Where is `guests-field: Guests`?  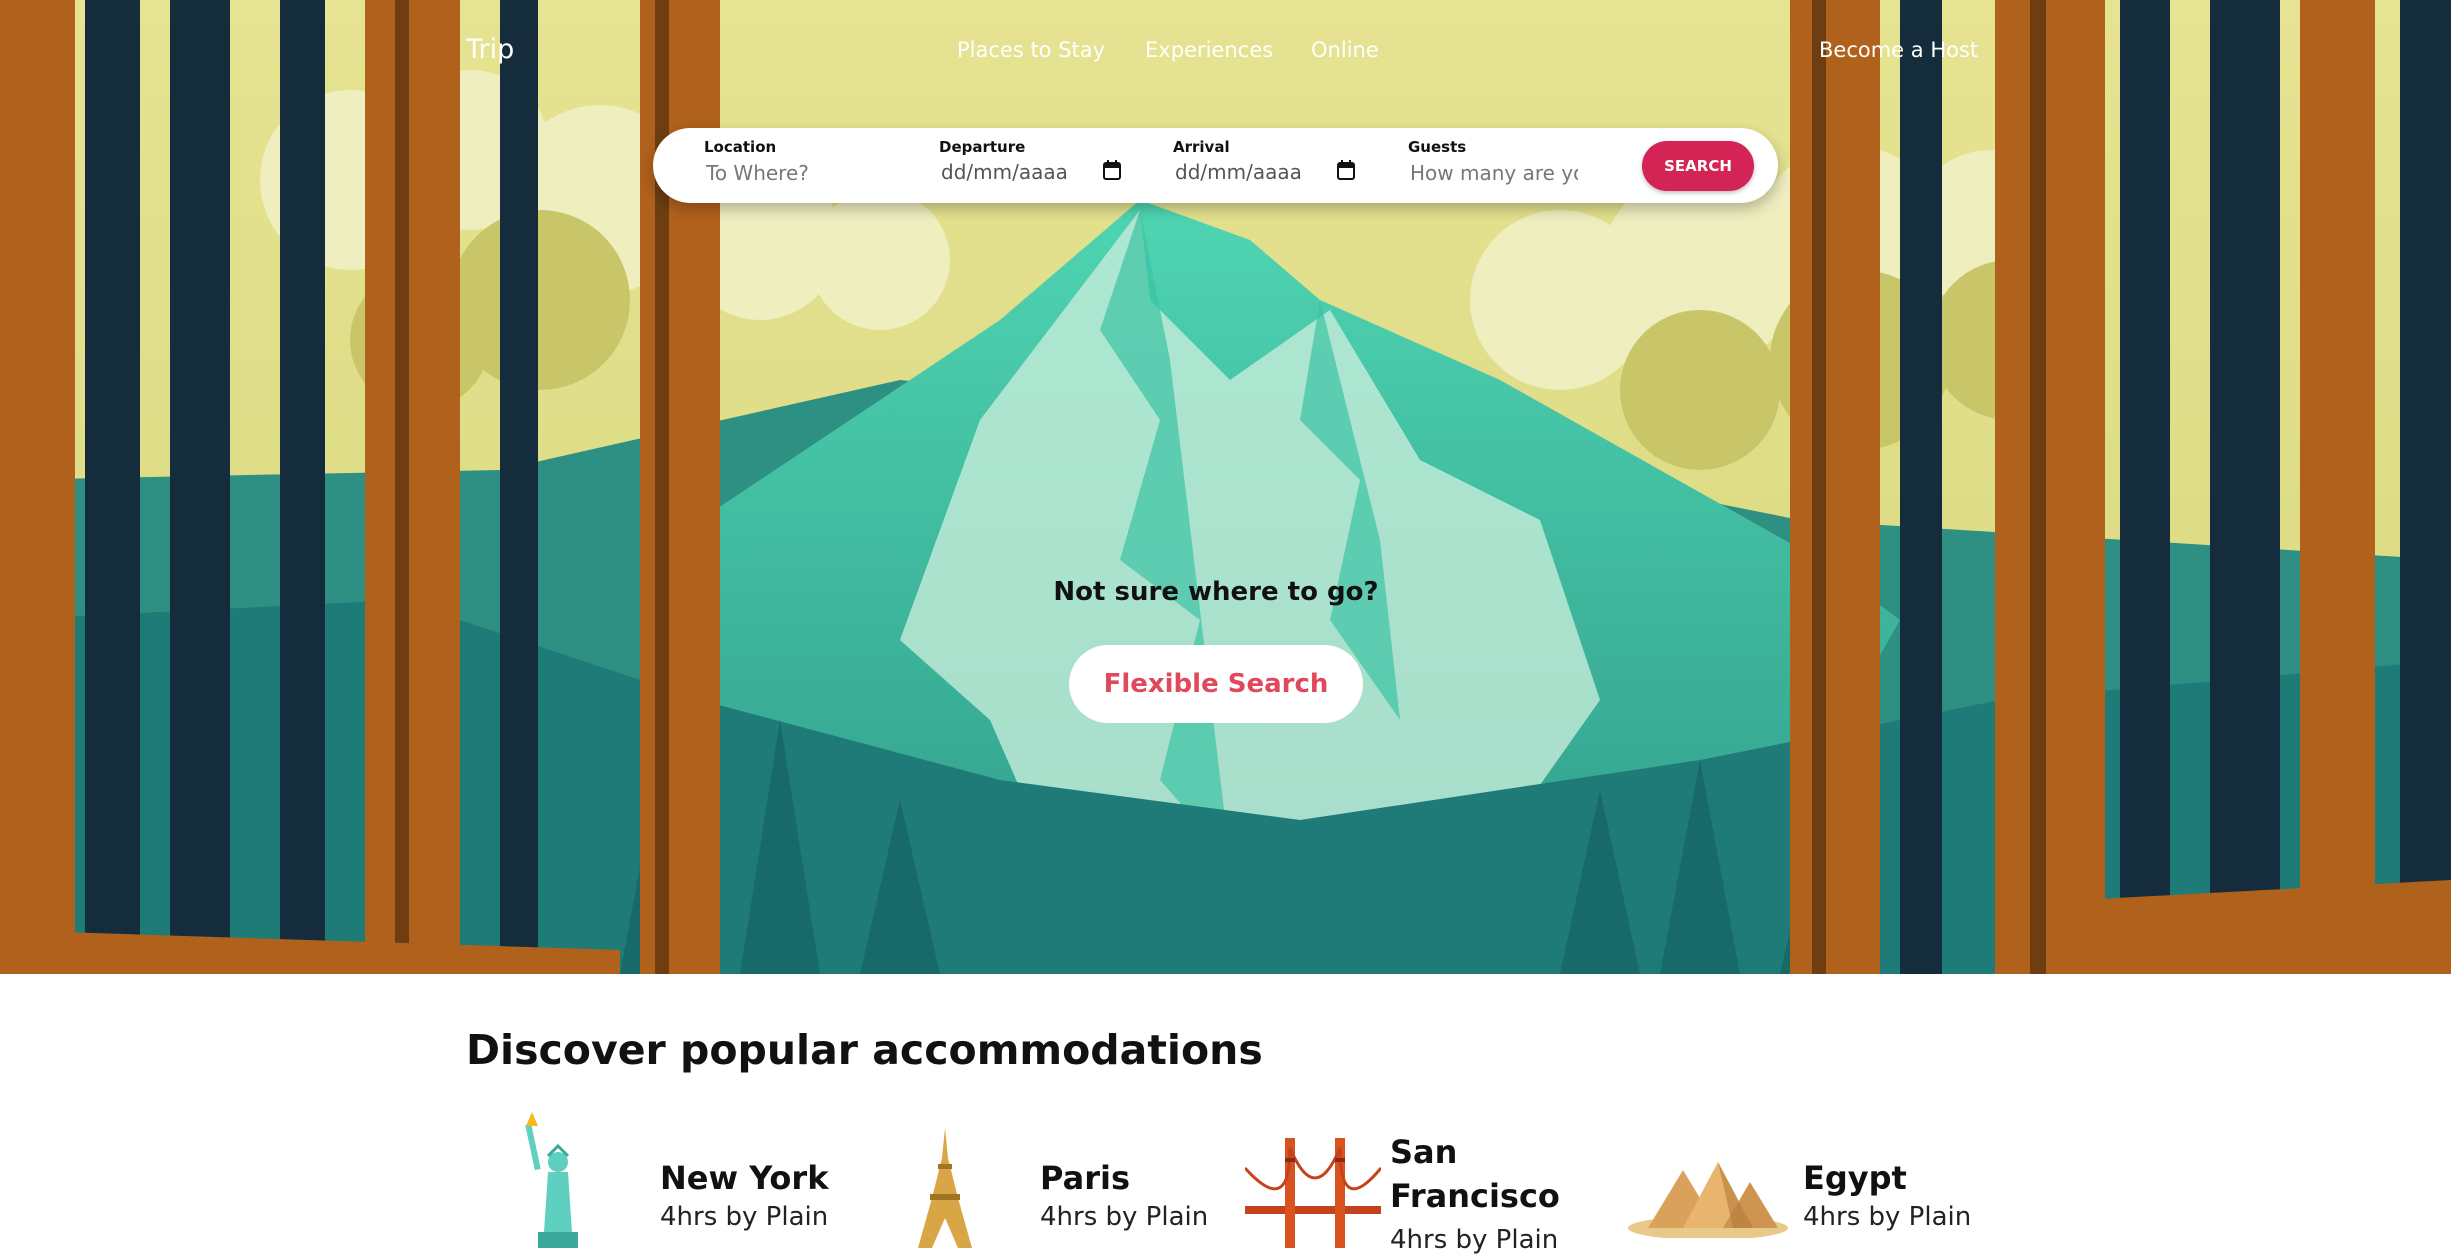
guests-field: Guests is located at coordinates (1508, 167).